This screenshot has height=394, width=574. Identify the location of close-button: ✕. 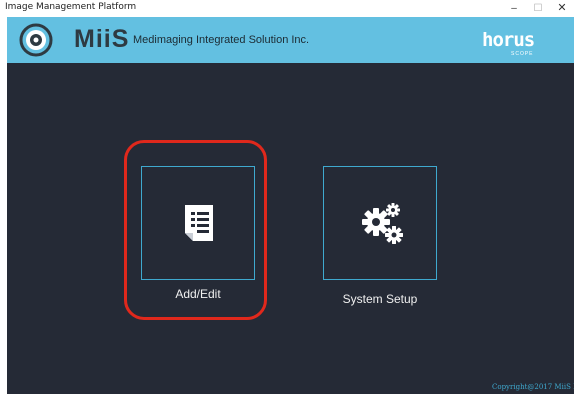
(562, 8).